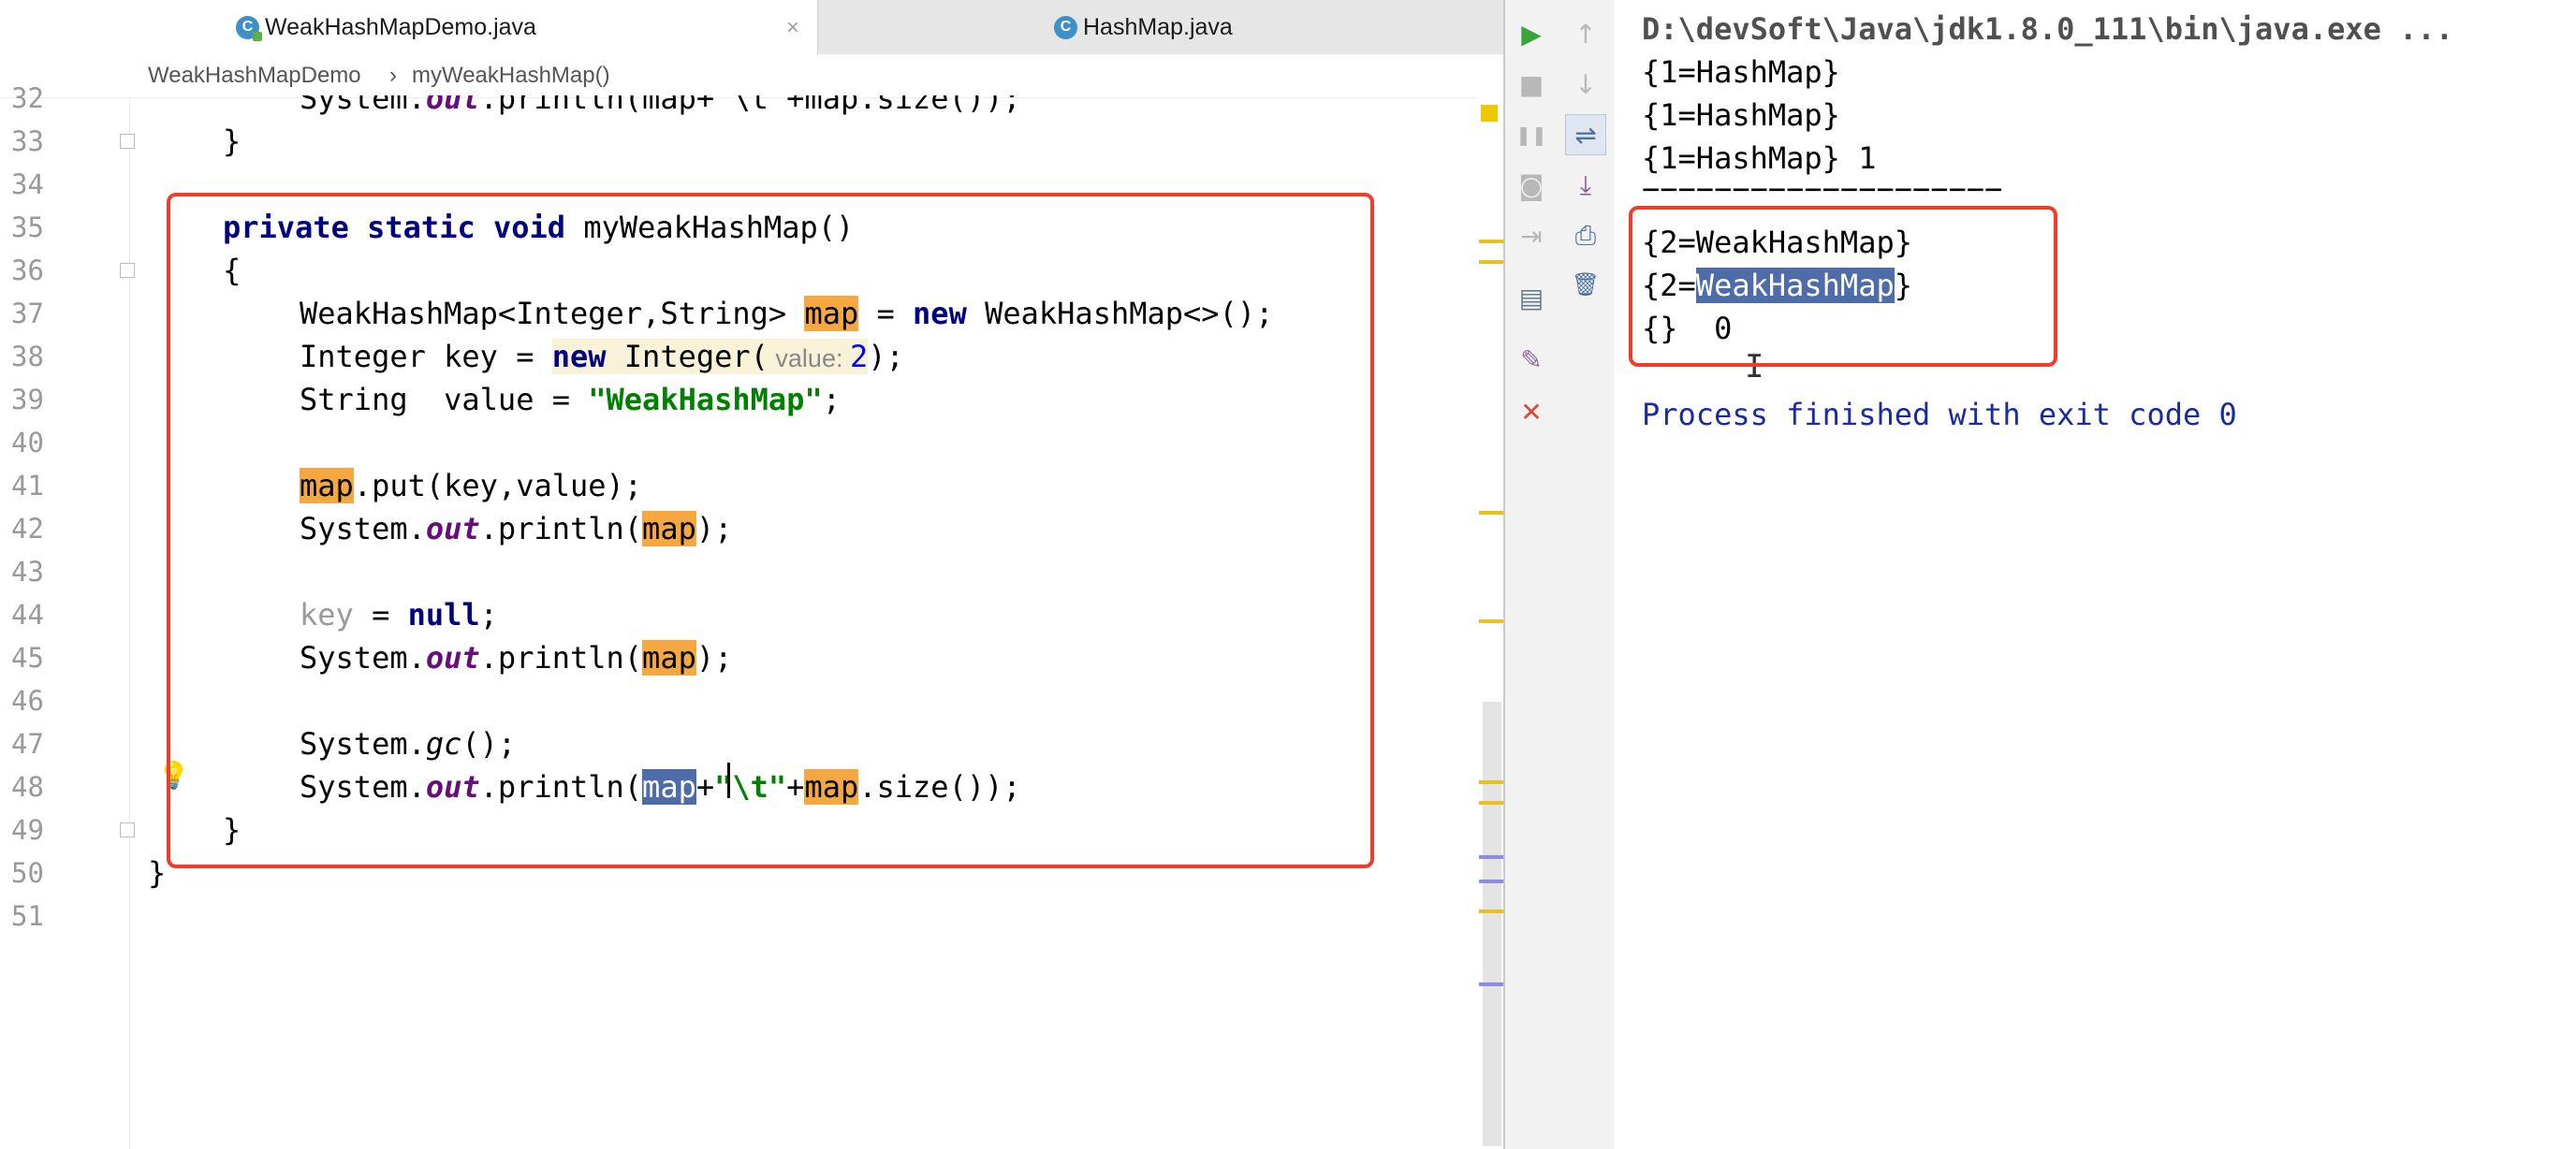  Describe the element at coordinates (1531, 84) in the screenshot. I see `stop-icon: ■` at that location.